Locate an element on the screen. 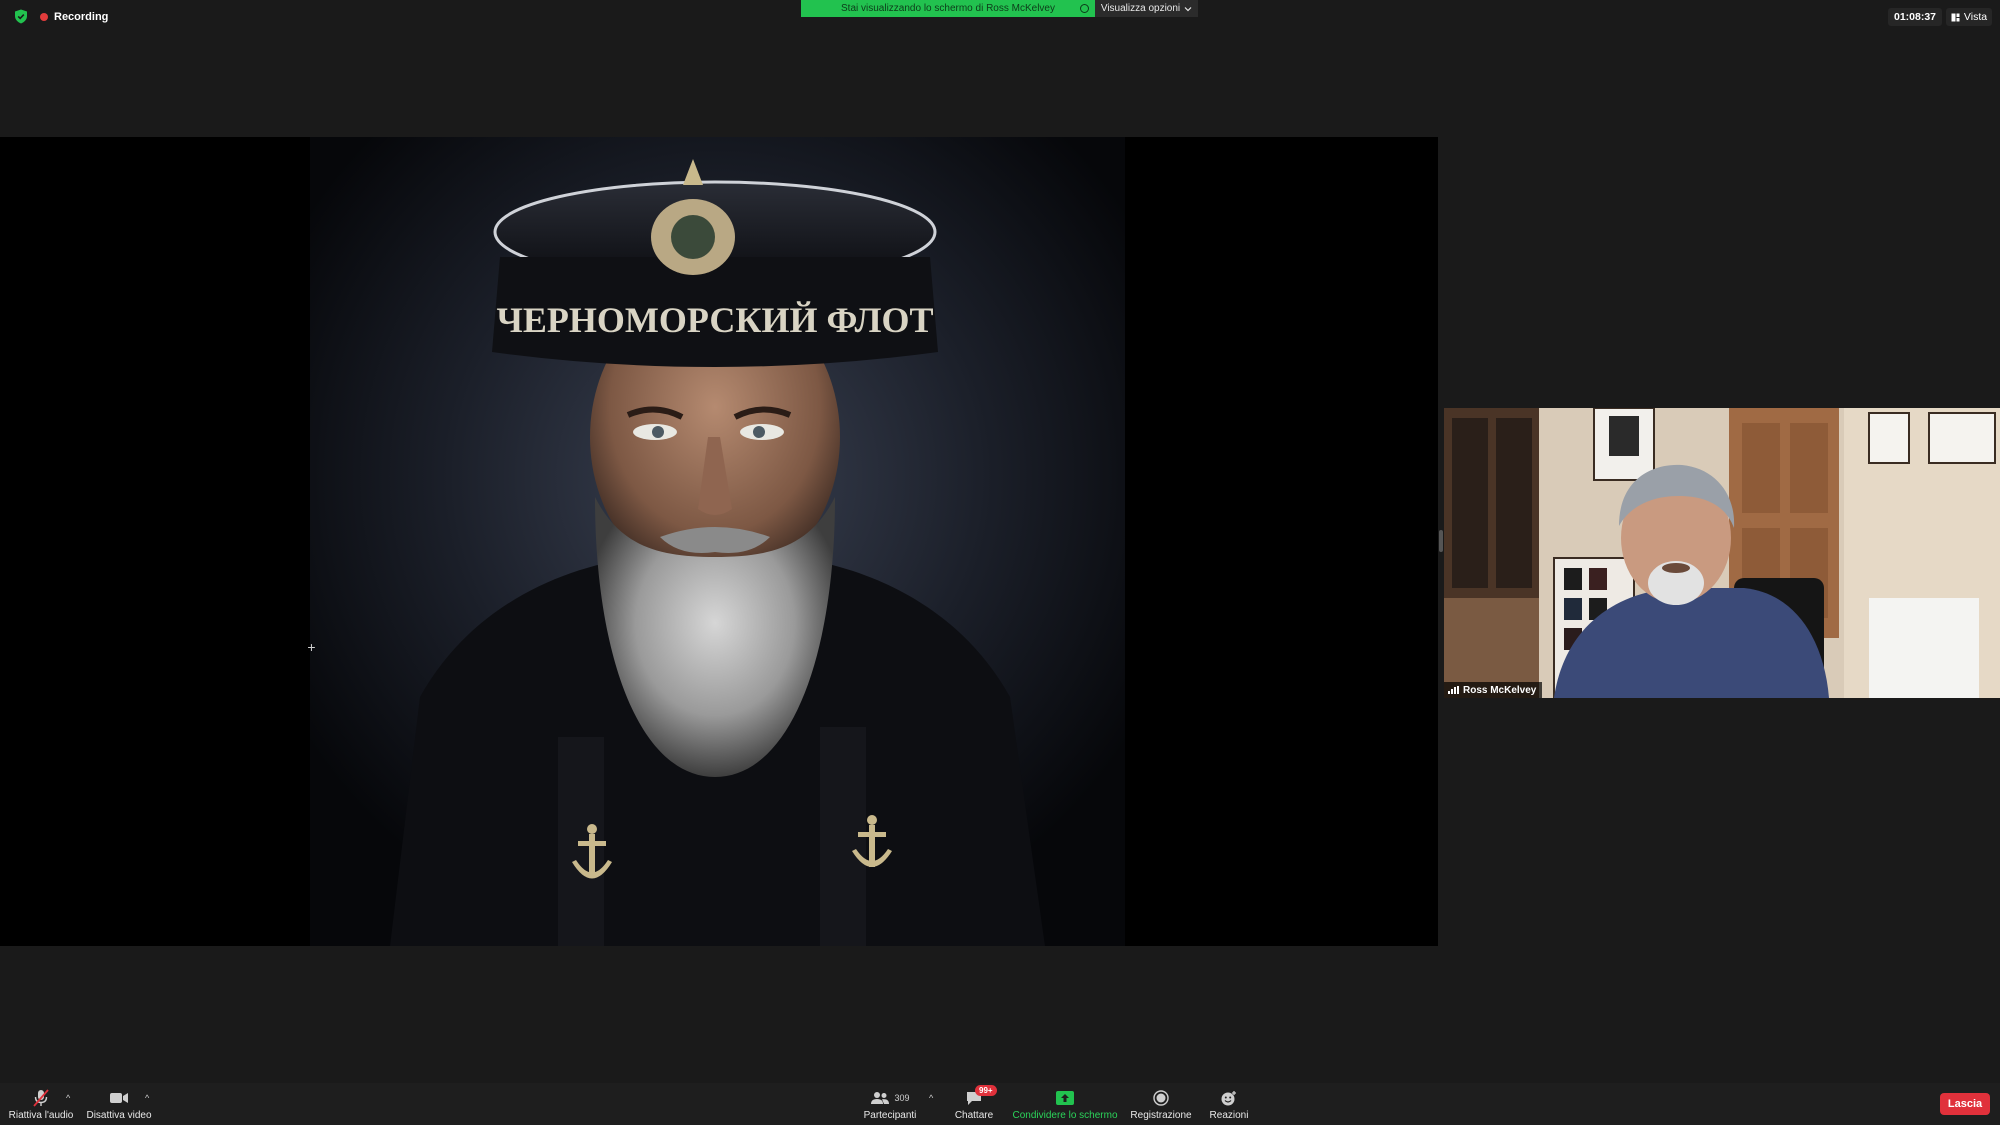 The height and width of the screenshot is (1125, 2000). stop-video-button: Disattiva video is located at coordinates (119, 1104).